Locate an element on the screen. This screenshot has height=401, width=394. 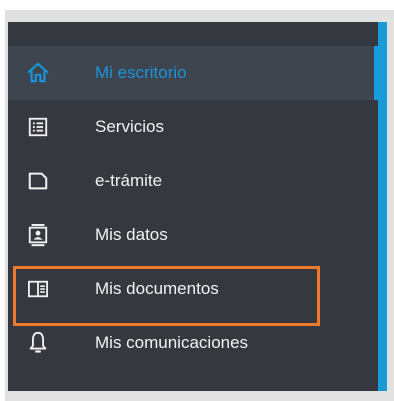
sidebar-item-label: Mis comunicaciones is located at coordinates (172, 342).